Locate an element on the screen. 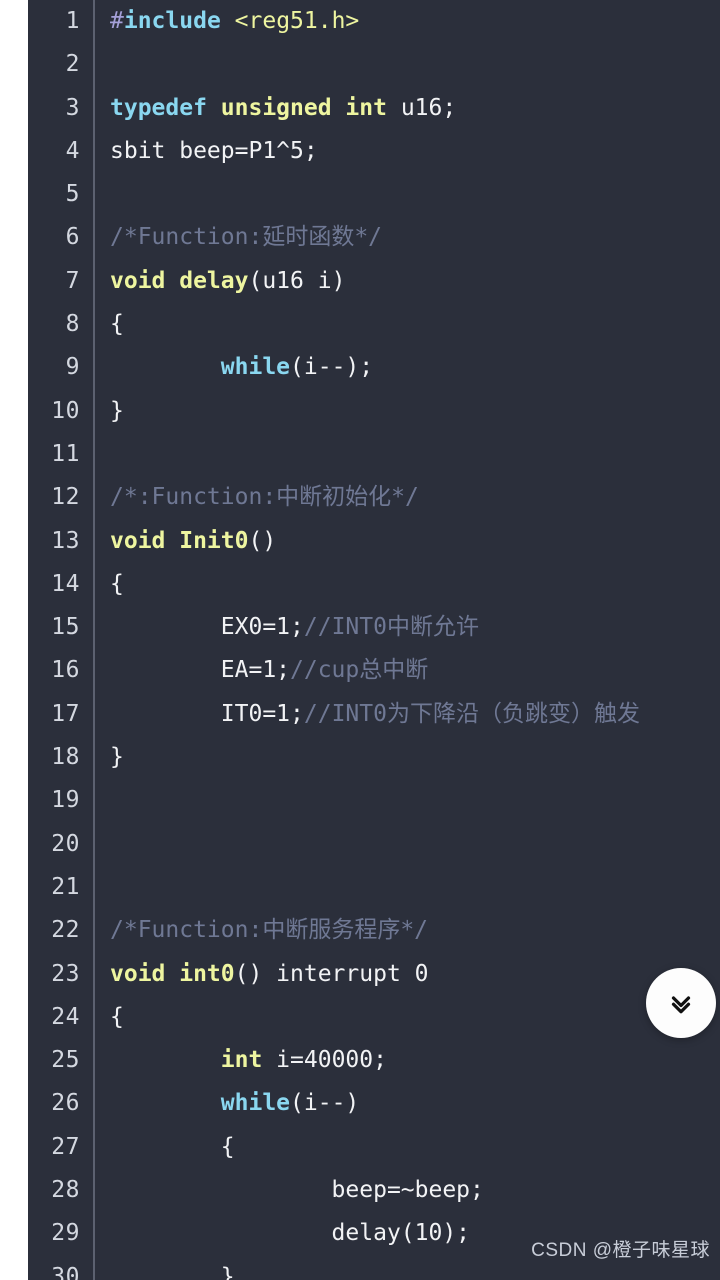 The width and height of the screenshot is (720, 1280). line-number: 15 is located at coordinates (65, 627).